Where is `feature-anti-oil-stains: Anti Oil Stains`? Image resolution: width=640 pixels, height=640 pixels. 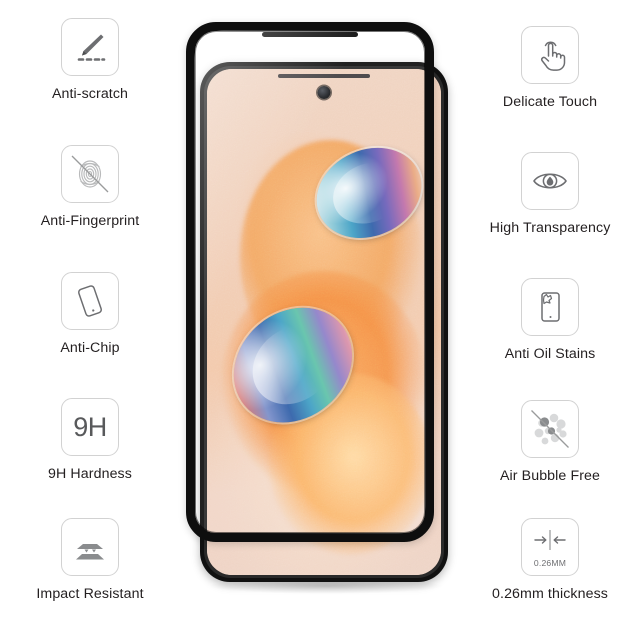 feature-anti-oil-stains: Anti Oil Stains is located at coordinates (550, 319).